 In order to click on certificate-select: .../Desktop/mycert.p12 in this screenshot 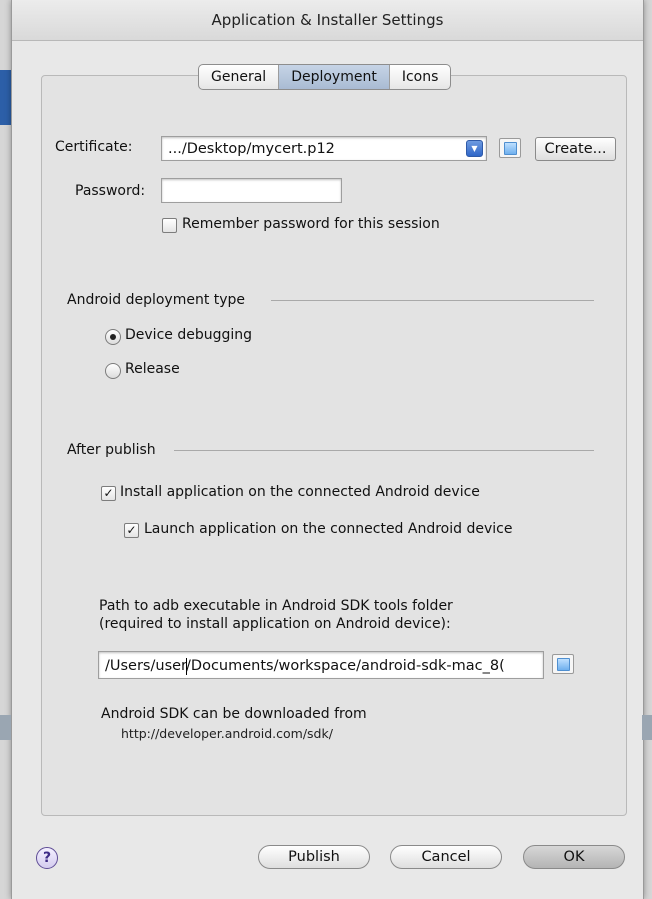, I will do `click(324, 148)`.